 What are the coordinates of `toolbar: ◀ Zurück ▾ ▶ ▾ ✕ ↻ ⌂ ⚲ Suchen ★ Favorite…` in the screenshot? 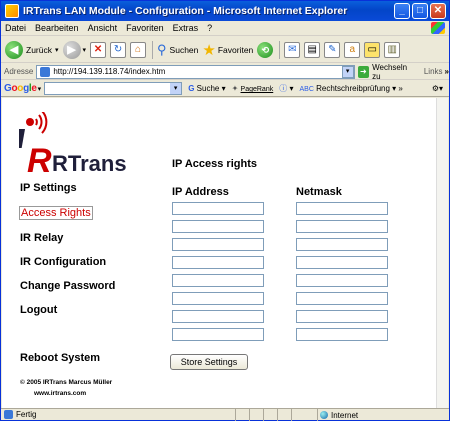 It's located at (225, 50).